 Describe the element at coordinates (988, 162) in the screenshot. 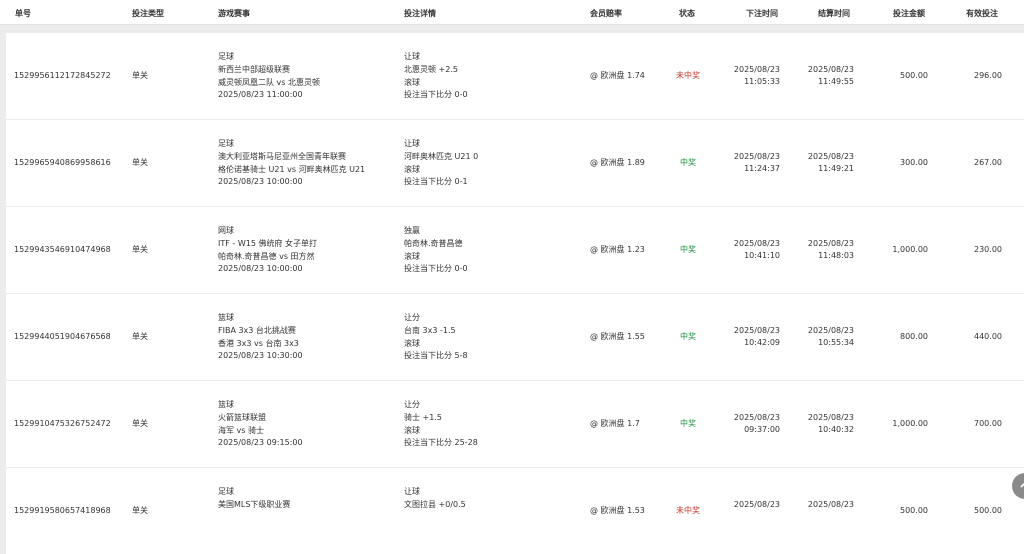

I see `valid-bet: 267.00` at that location.